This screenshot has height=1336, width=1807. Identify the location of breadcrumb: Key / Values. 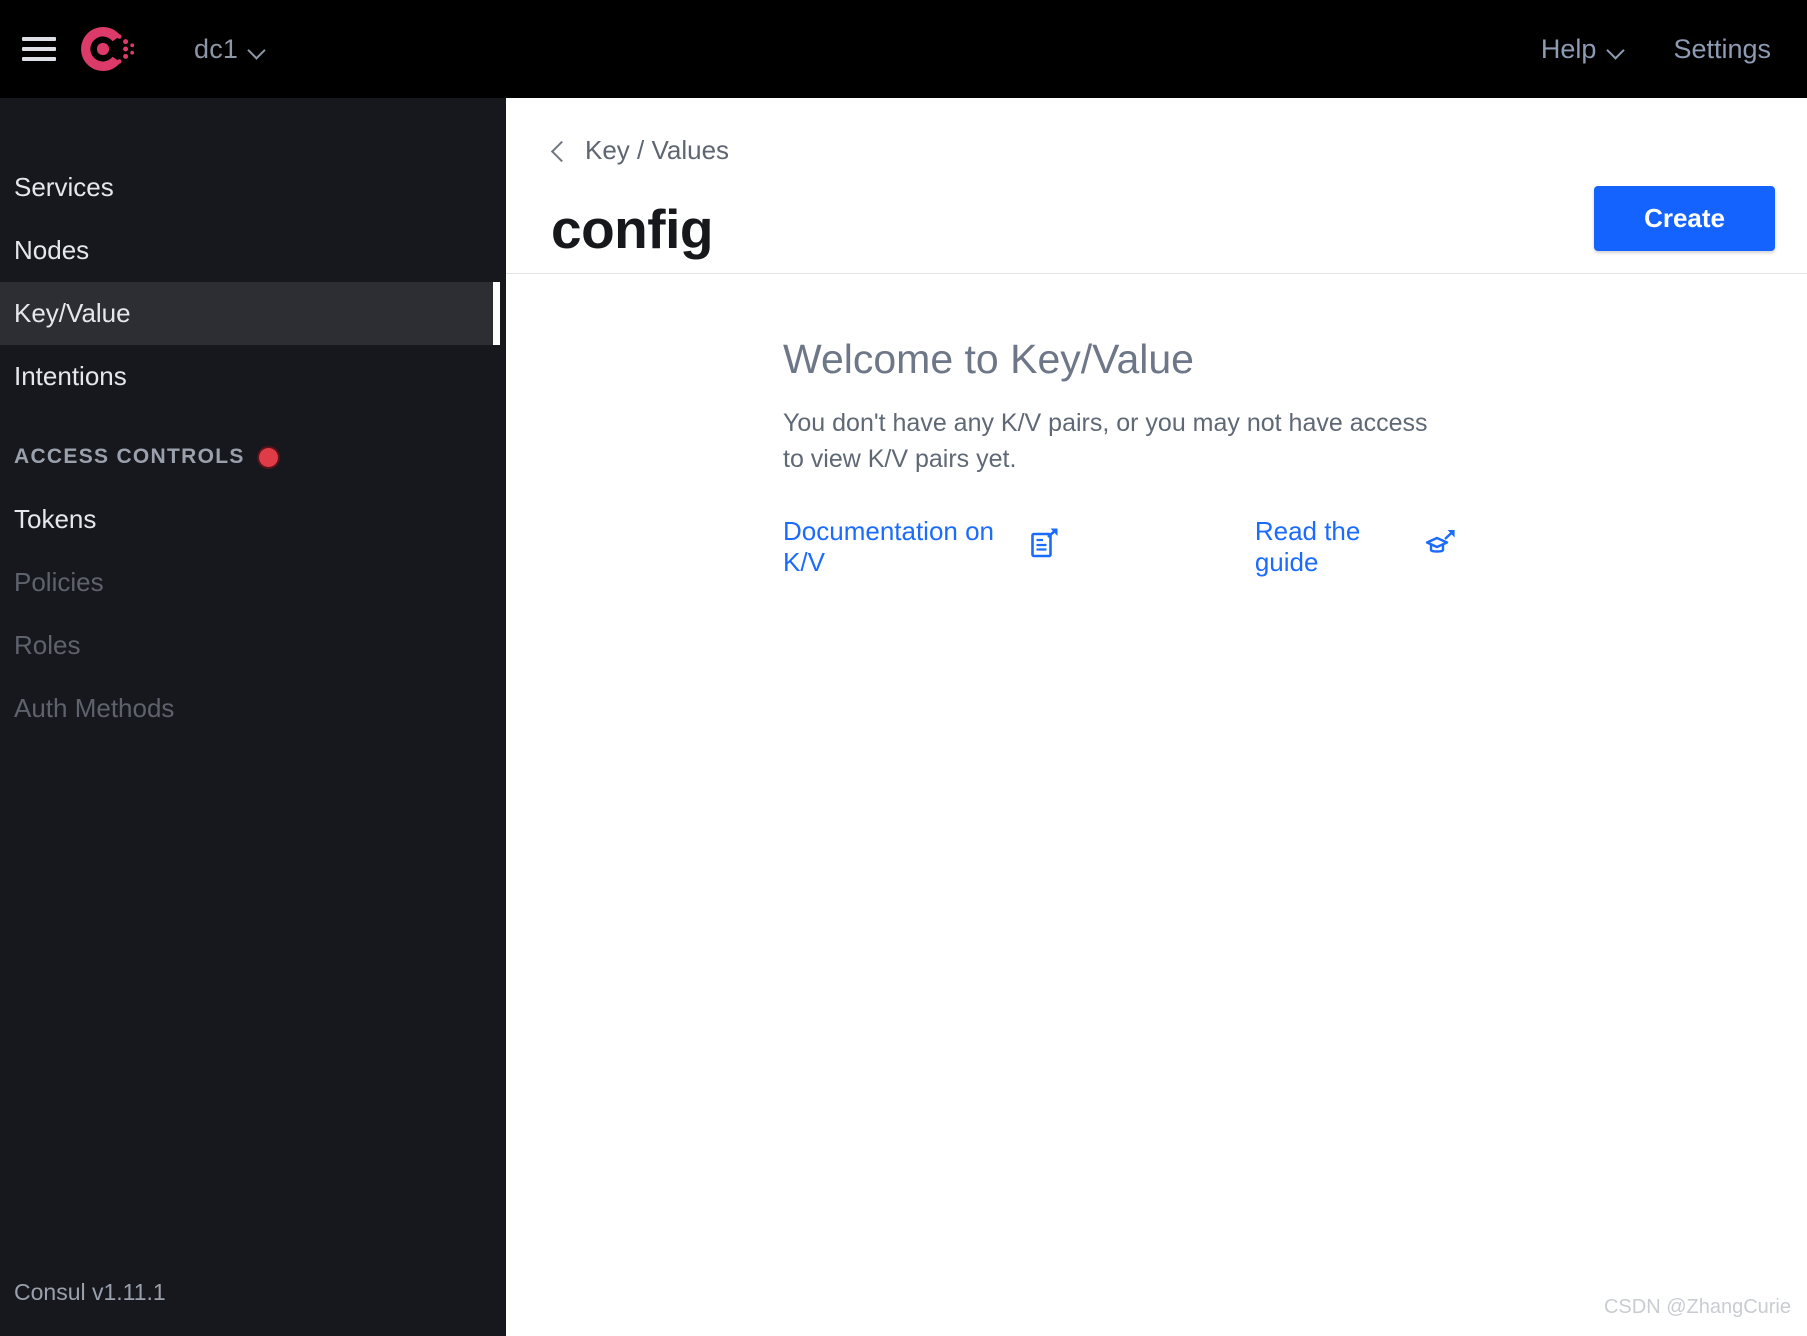
(1156, 132).